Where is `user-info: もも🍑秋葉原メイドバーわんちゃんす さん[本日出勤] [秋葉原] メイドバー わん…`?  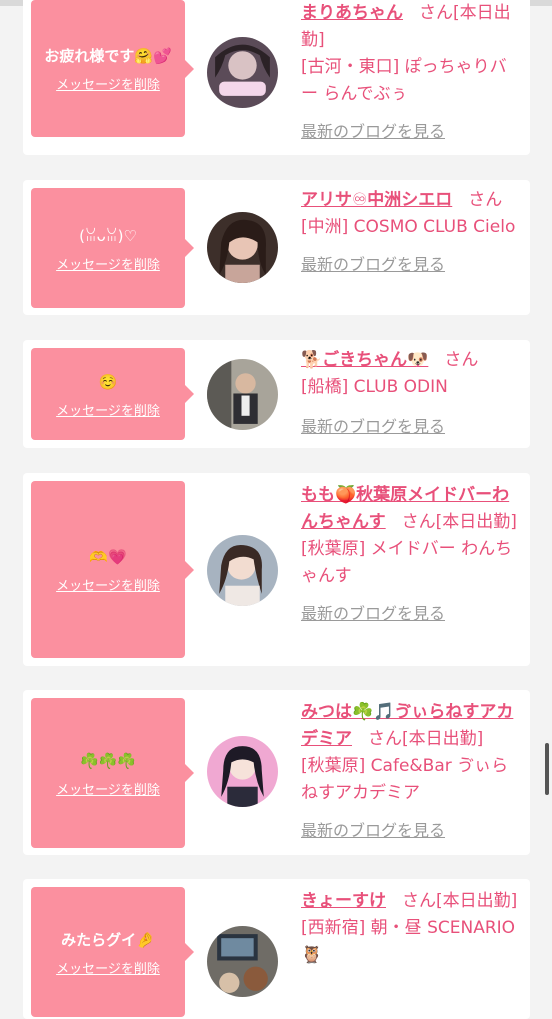 user-info: もも🍑秋葉原メイドバーわんちゃんす さん[本日出勤] [秋葉原] メイドバー わん… is located at coordinates (412, 554).